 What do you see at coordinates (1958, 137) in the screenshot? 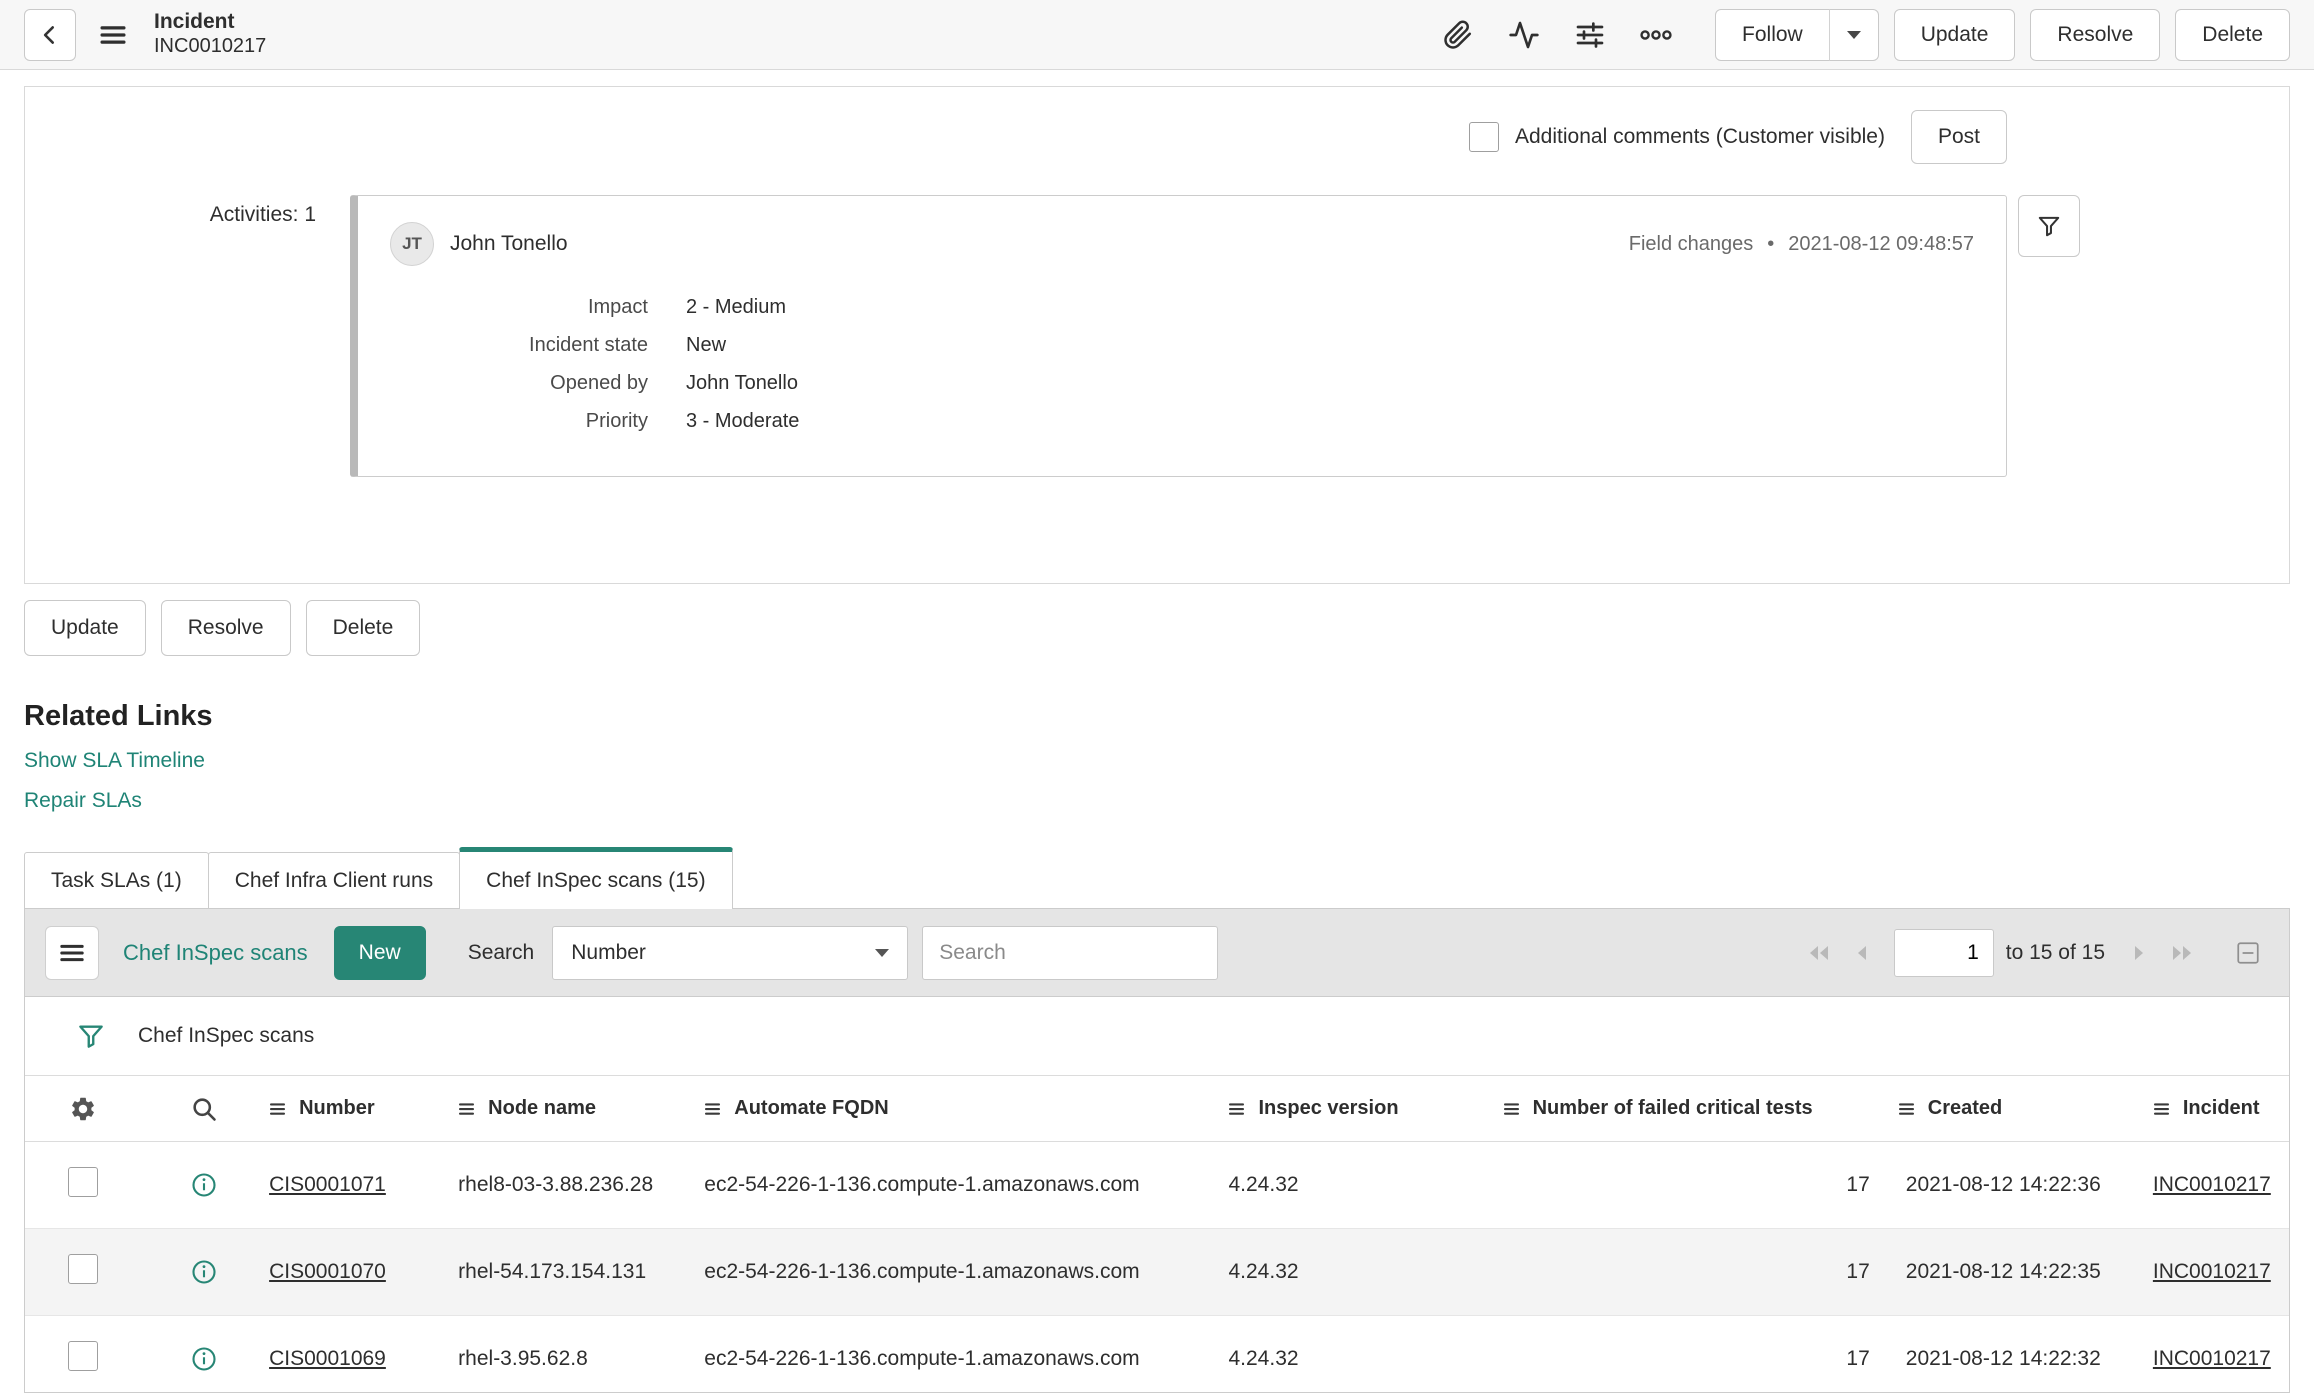
I see `post-button: Post` at bounding box center [1958, 137].